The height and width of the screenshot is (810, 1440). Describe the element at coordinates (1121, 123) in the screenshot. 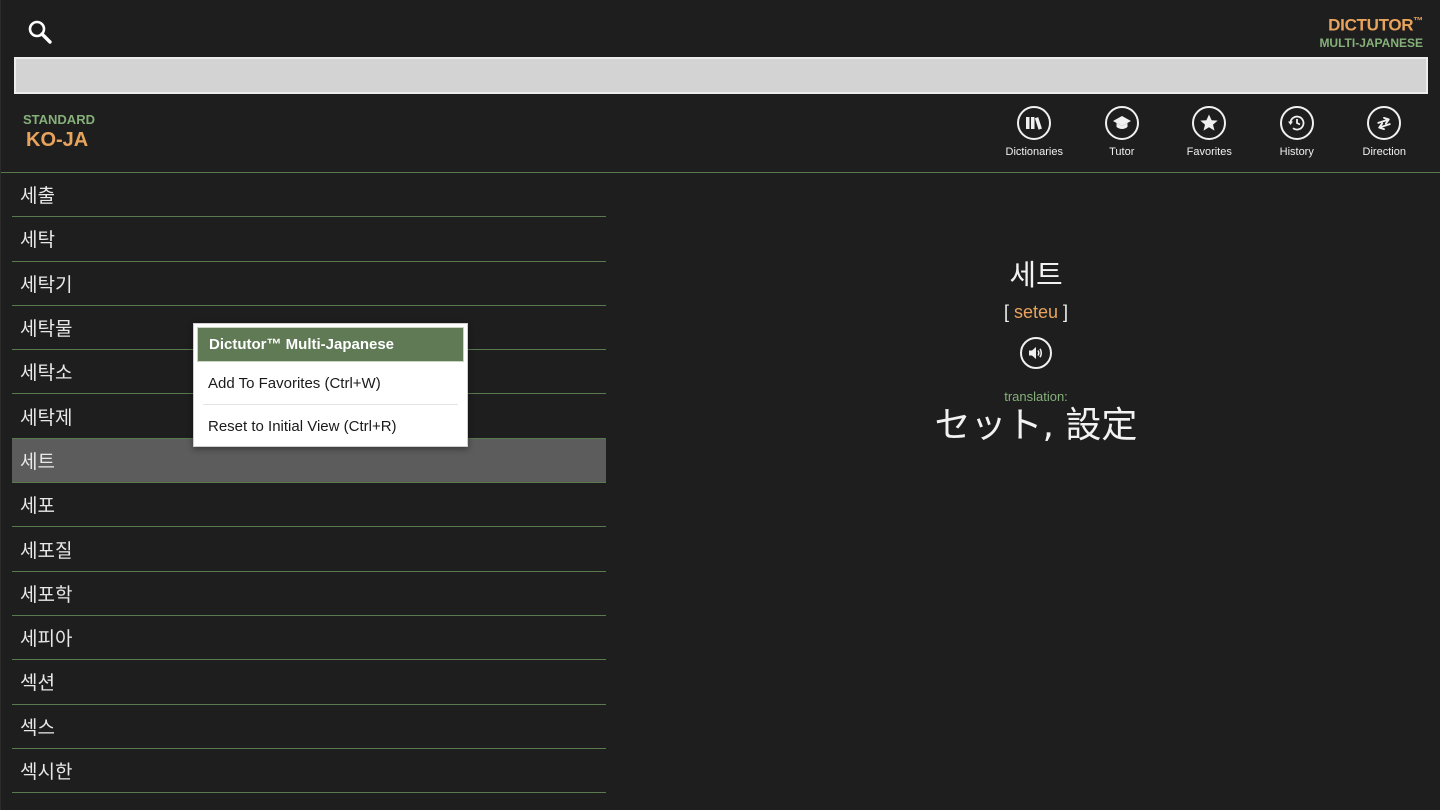

I see `graduation-cap-icon` at that location.